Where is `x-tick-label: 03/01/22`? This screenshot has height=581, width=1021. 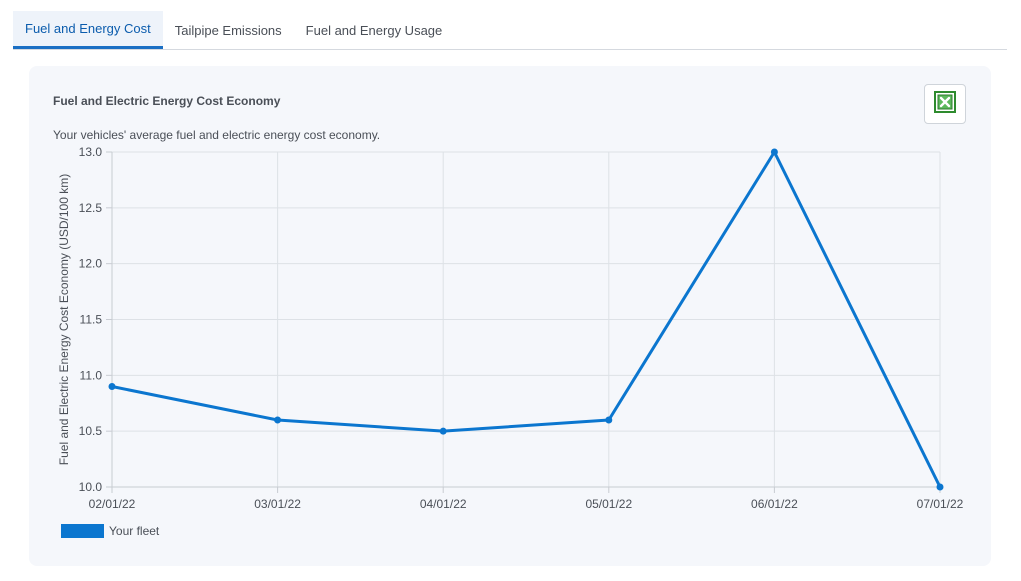 x-tick-label: 03/01/22 is located at coordinates (277, 504).